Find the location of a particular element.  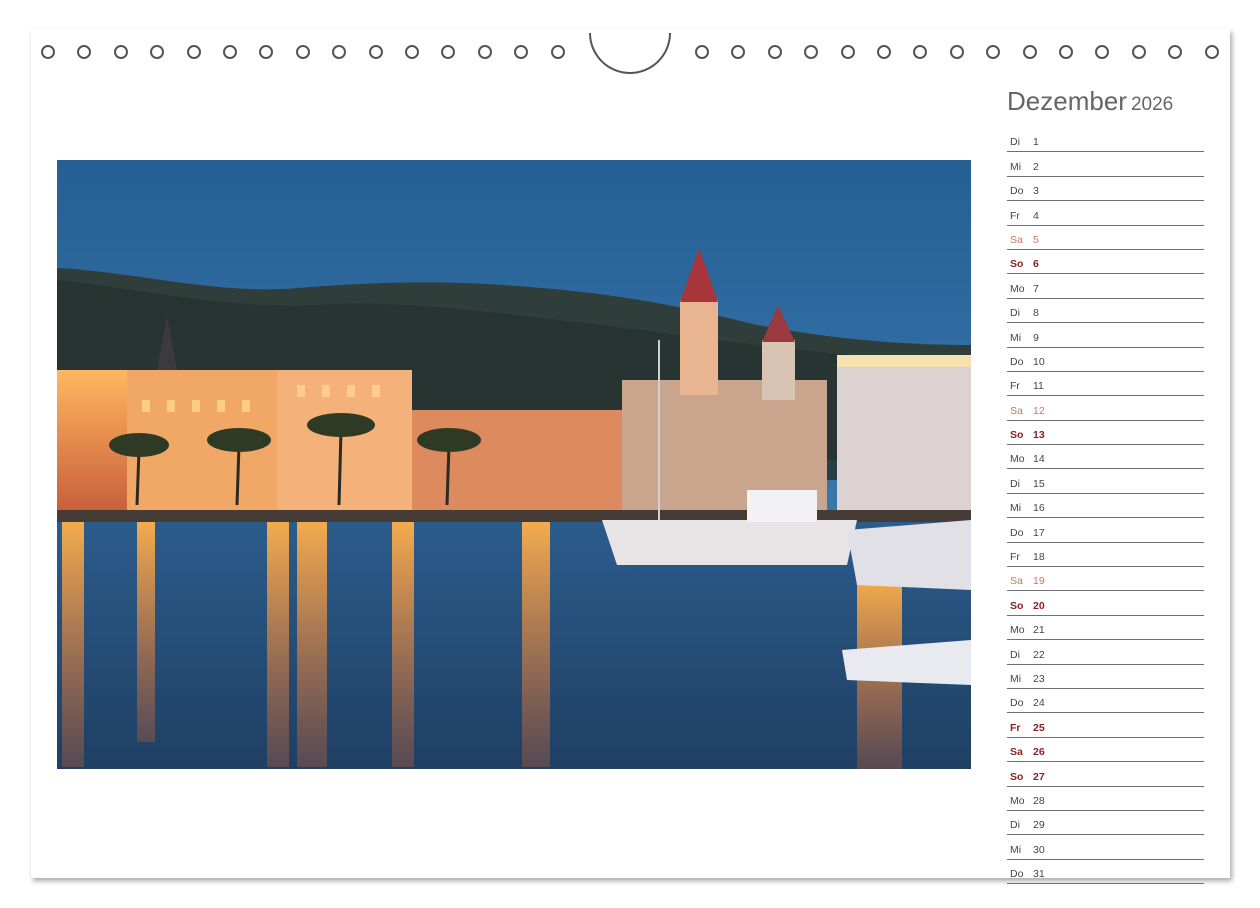

day-row: Mo 28 is located at coordinates (1105, 799).